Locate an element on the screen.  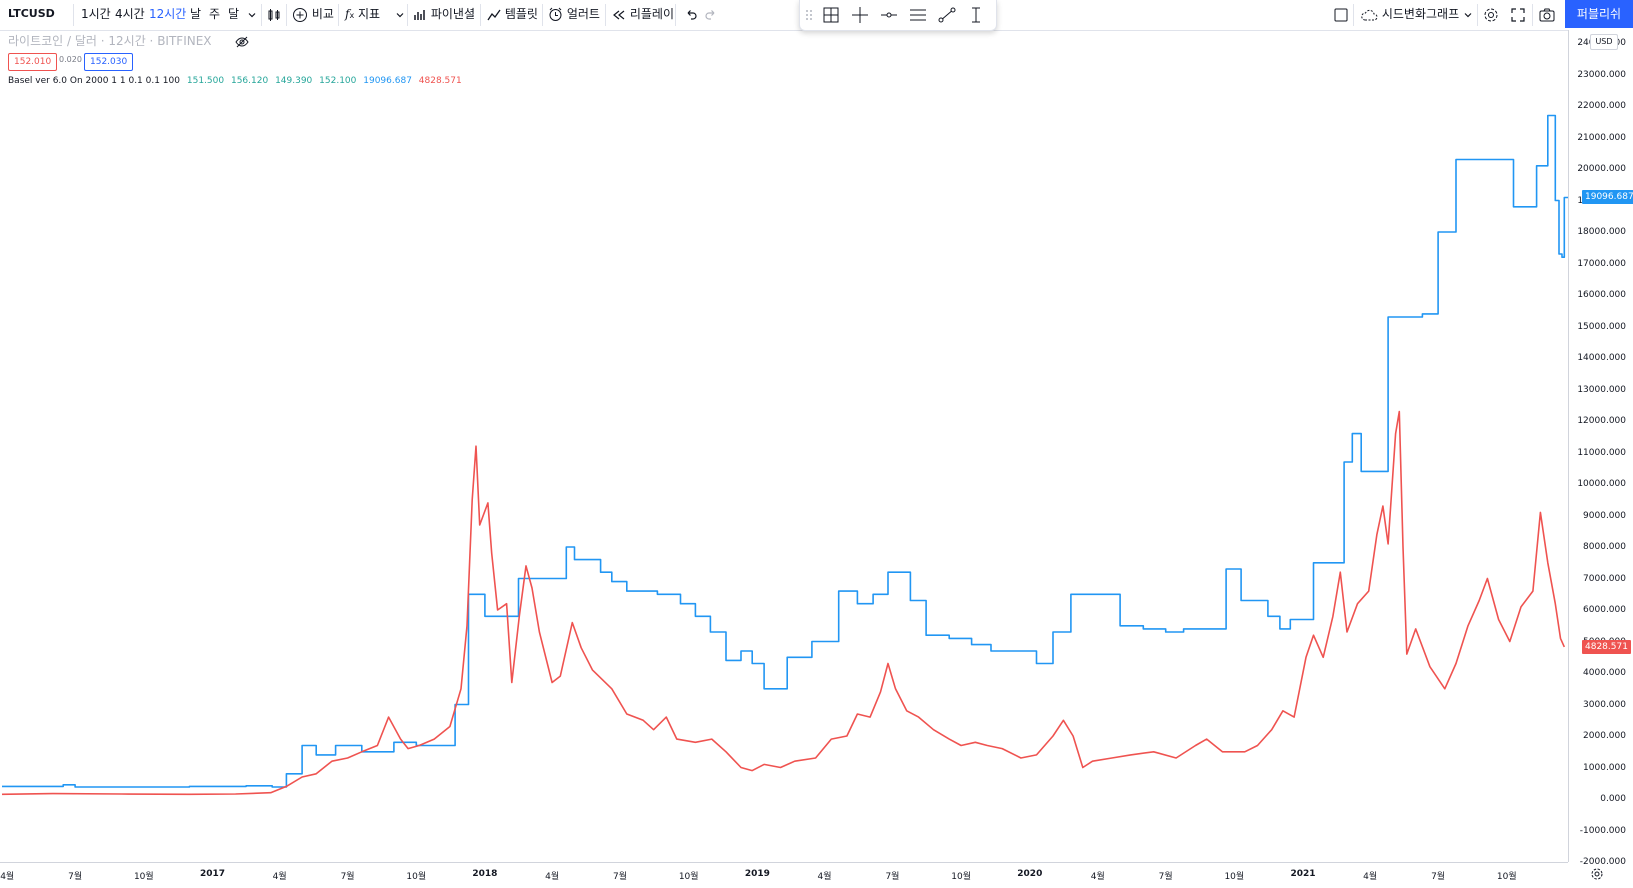
trend-line-icon is located at coordinates (947, 15).